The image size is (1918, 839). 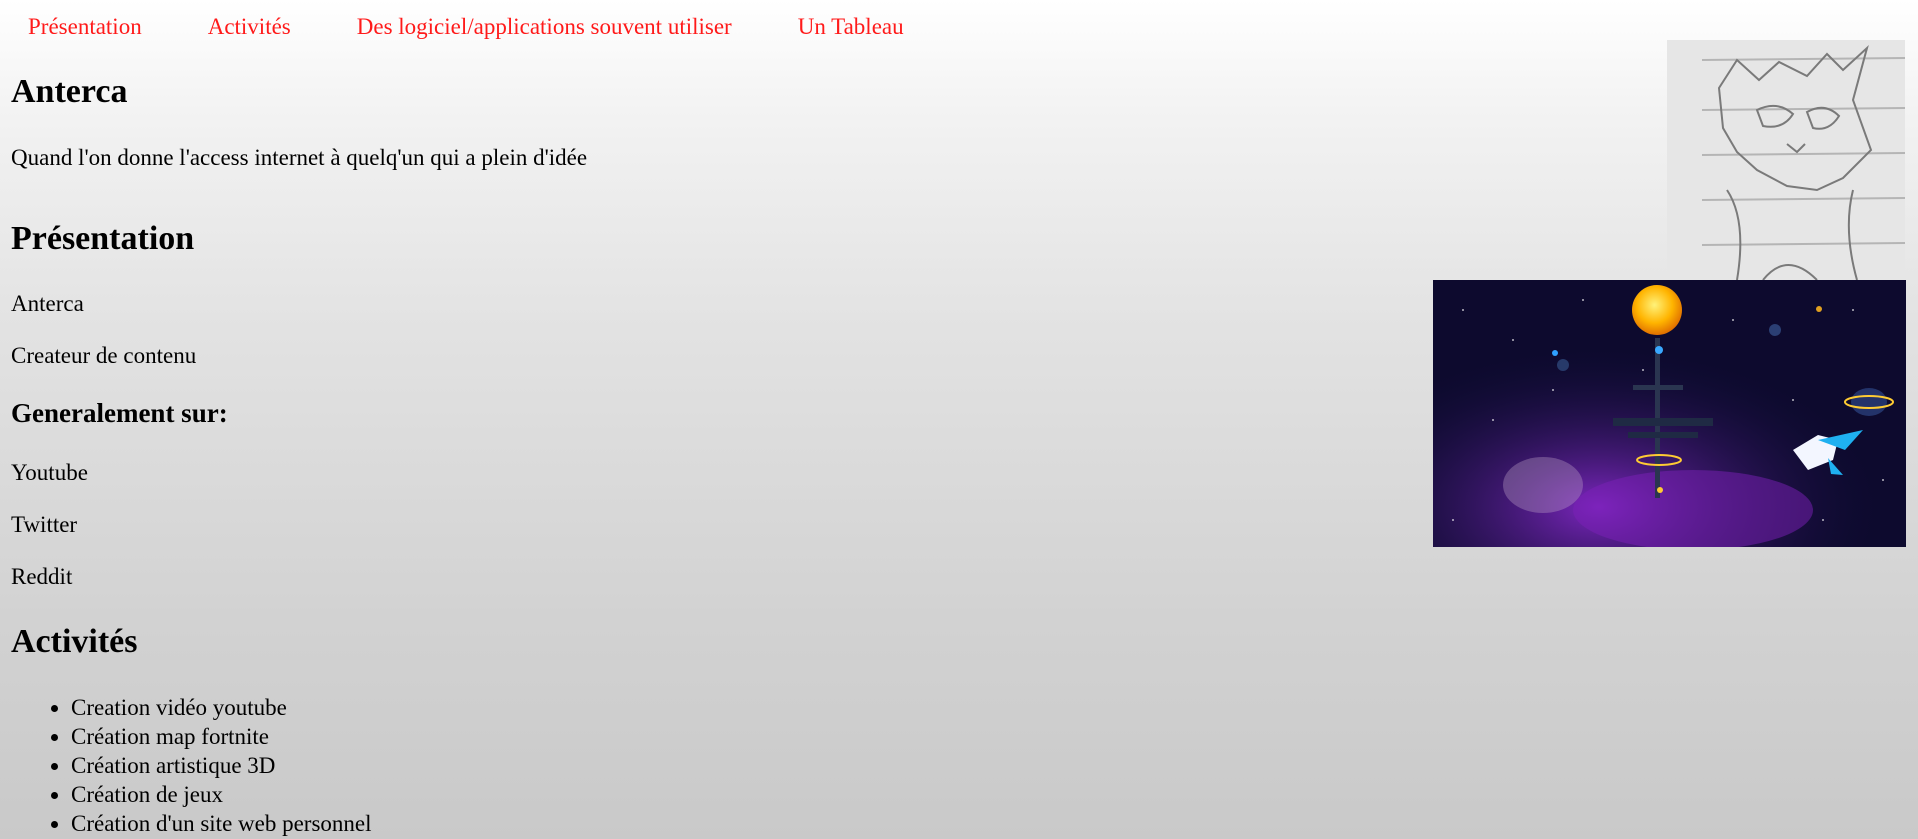 I want to click on list-item: Creation vidéo youtube, so click(x=221, y=707).